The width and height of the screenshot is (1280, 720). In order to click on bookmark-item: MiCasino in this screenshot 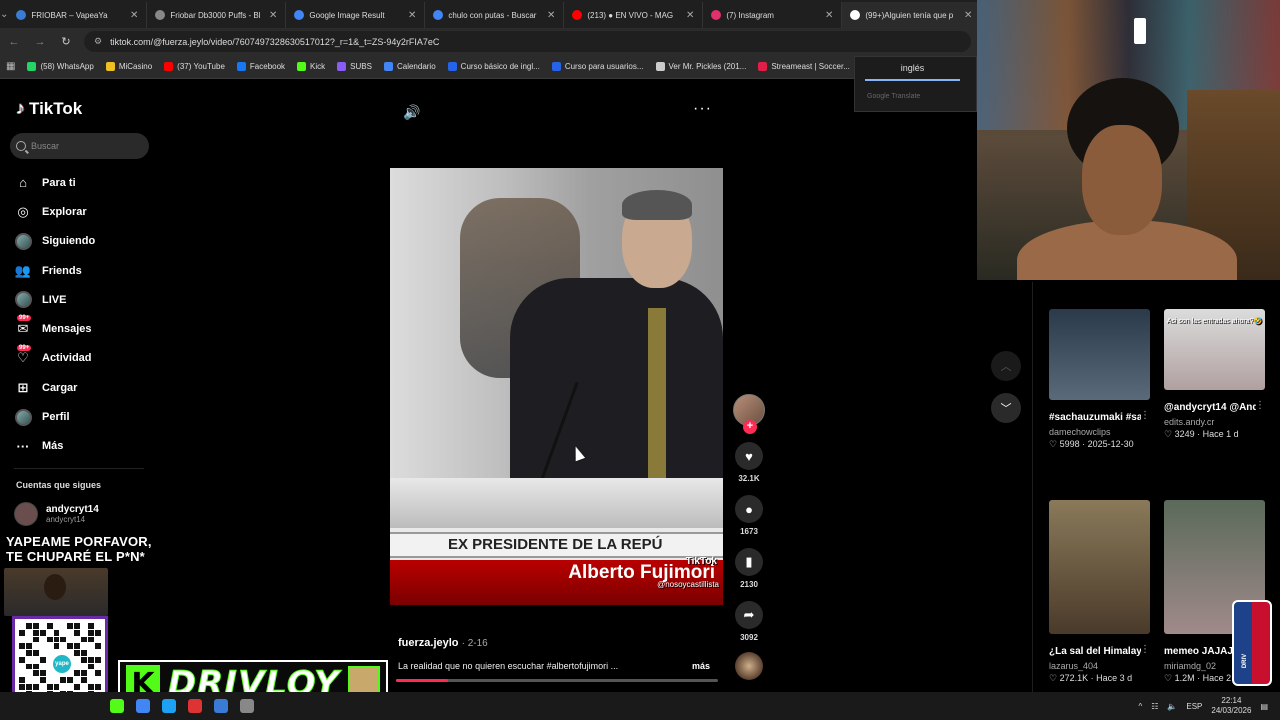, I will do `click(128, 66)`.